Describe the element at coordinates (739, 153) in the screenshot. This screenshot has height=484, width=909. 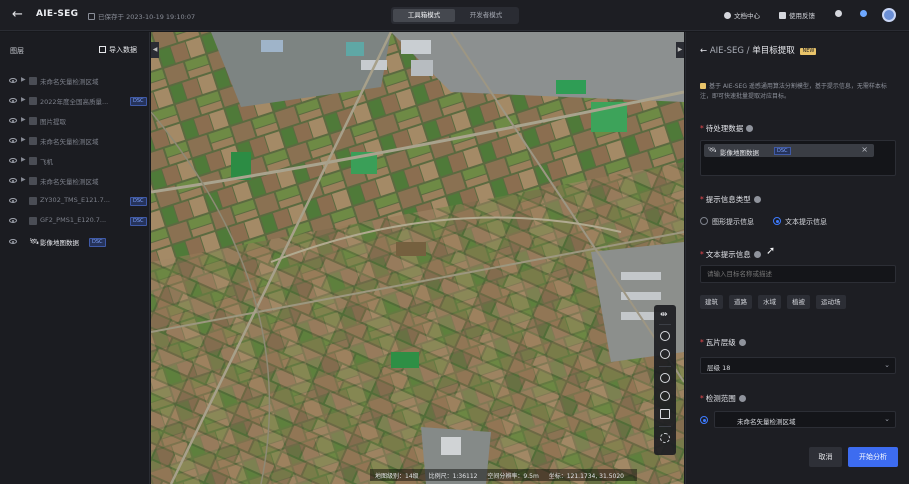
I see `data-chip-name: 影像地图数据` at that location.